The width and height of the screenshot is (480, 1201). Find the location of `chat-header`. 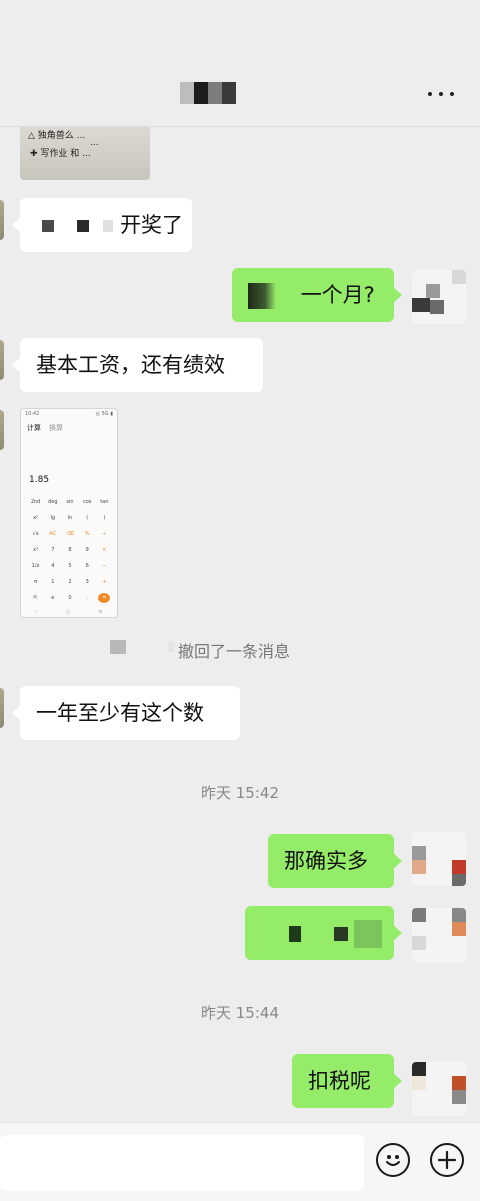

chat-header is located at coordinates (240, 63).